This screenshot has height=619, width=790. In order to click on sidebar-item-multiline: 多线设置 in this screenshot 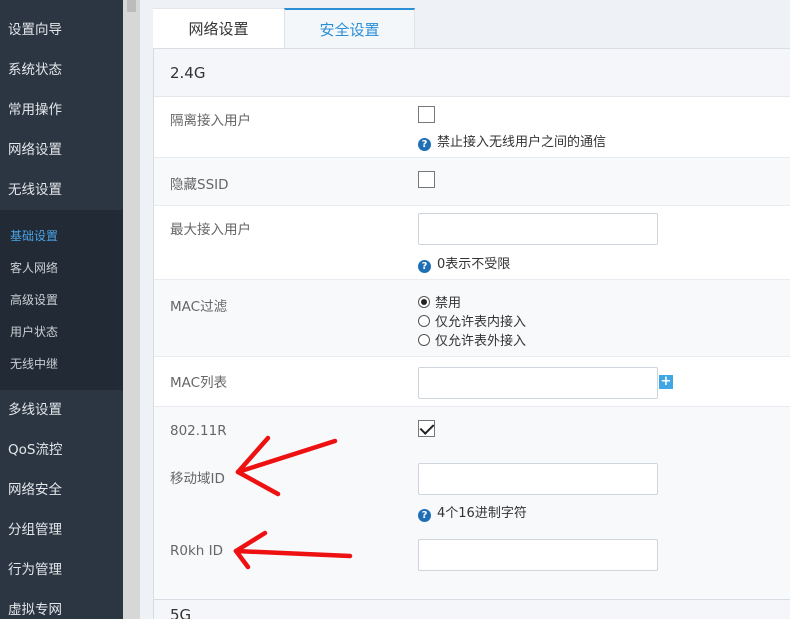, I will do `click(61, 410)`.